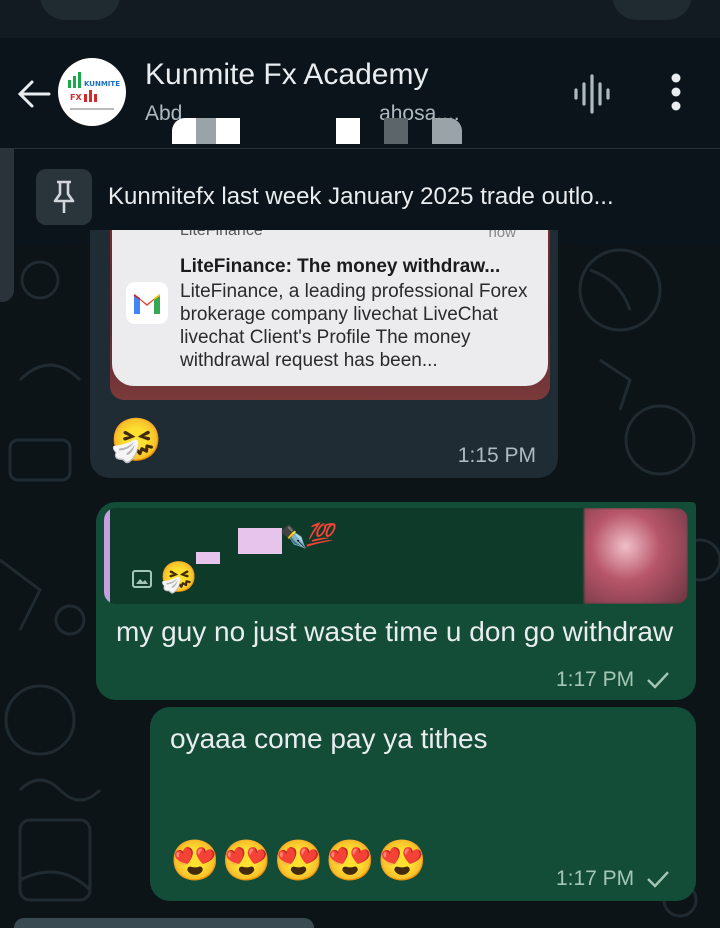  Describe the element at coordinates (322, 133) in the screenshot. I see `redaction-marks` at that location.